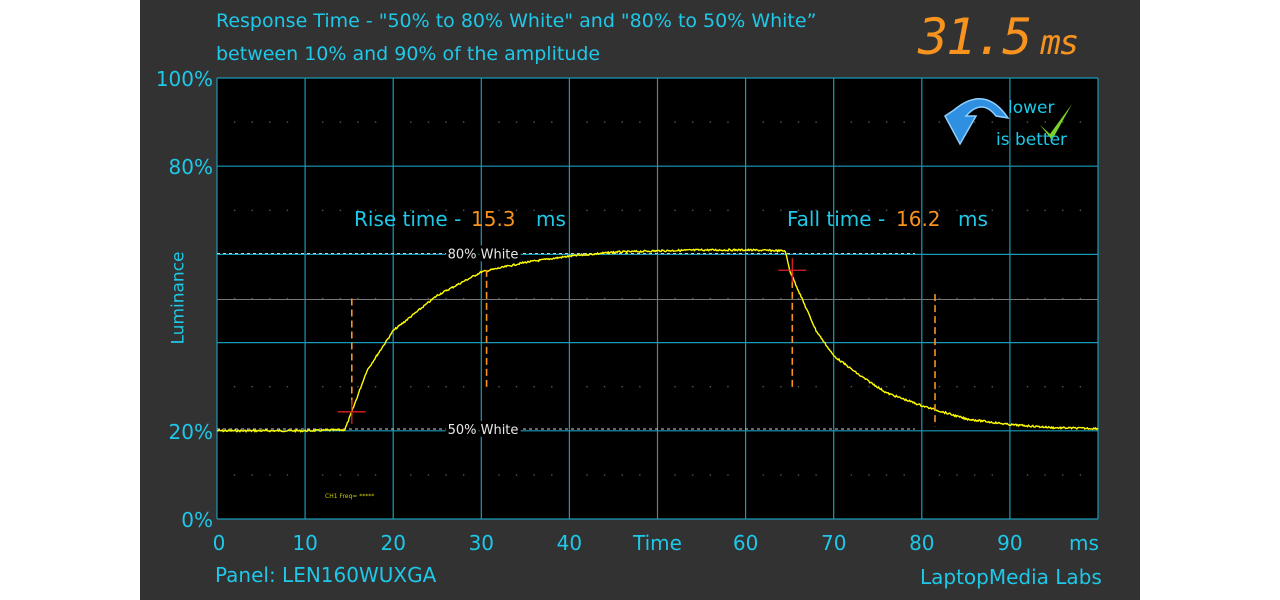 This screenshot has height=600, width=1280. I want to click on x-tick-label: 60, so click(745, 543).